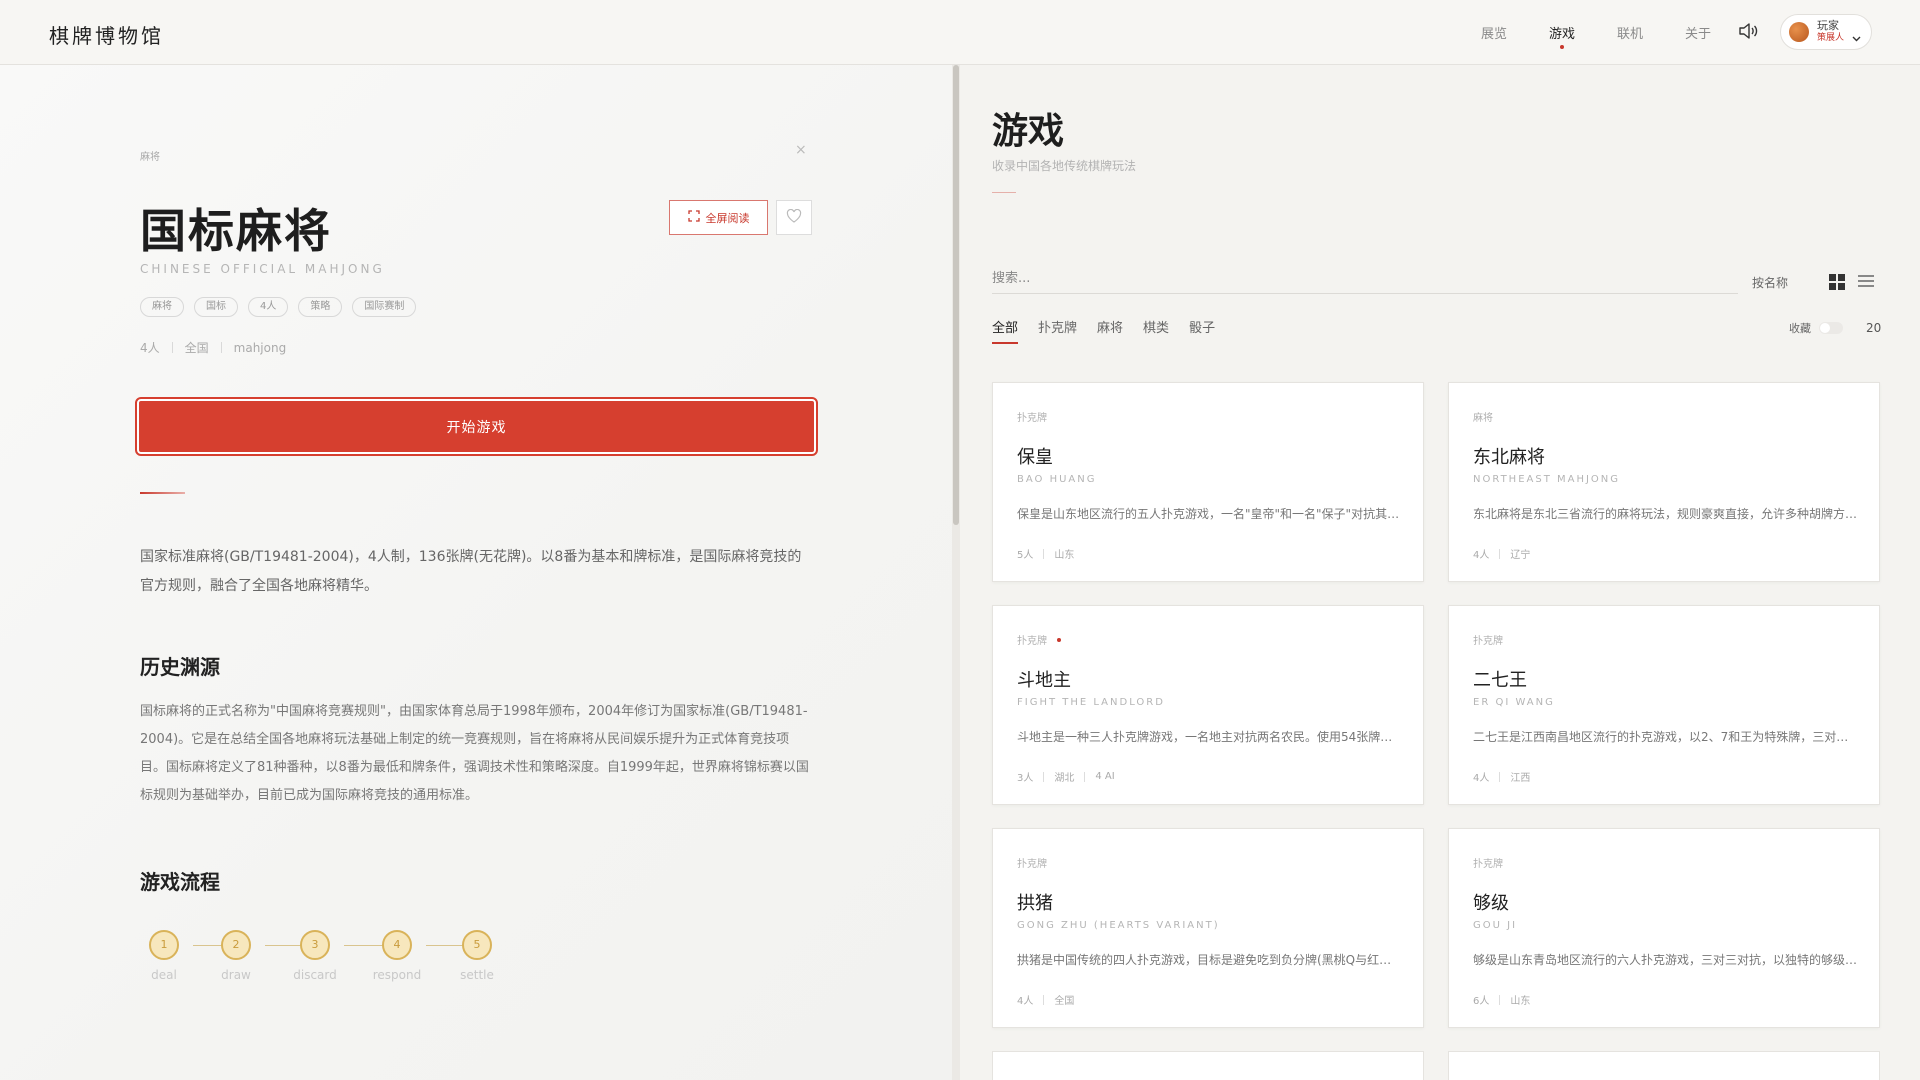  I want to click on player-count: 4人, so click(150, 348).